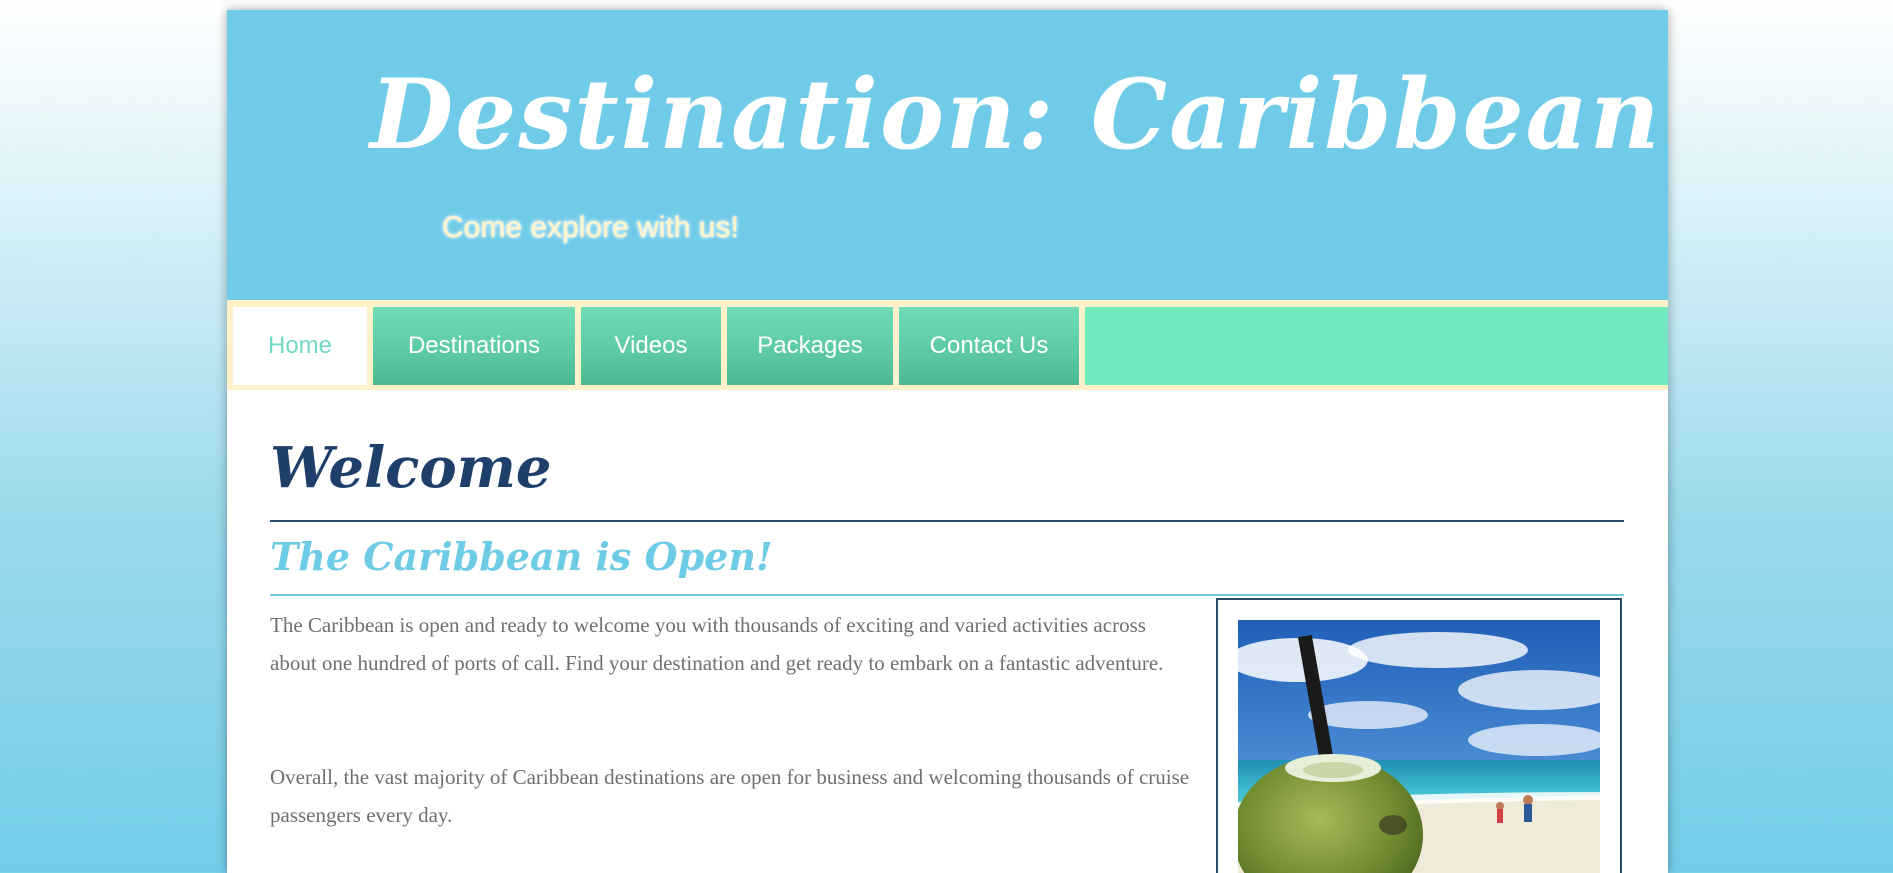 Image resolution: width=1893 pixels, height=873 pixels. Describe the element at coordinates (651, 346) in the screenshot. I see `nav-item-videos: Videos` at that location.